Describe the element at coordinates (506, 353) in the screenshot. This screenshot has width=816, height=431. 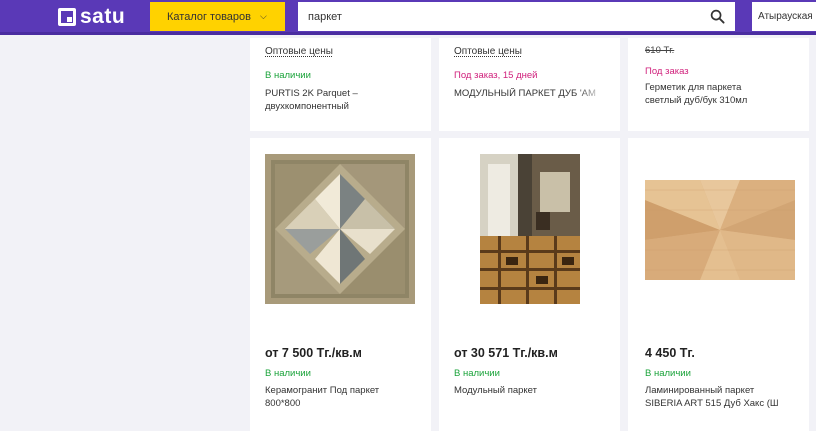
I see `product-price: от 30 571 Тг./кв.м` at that location.